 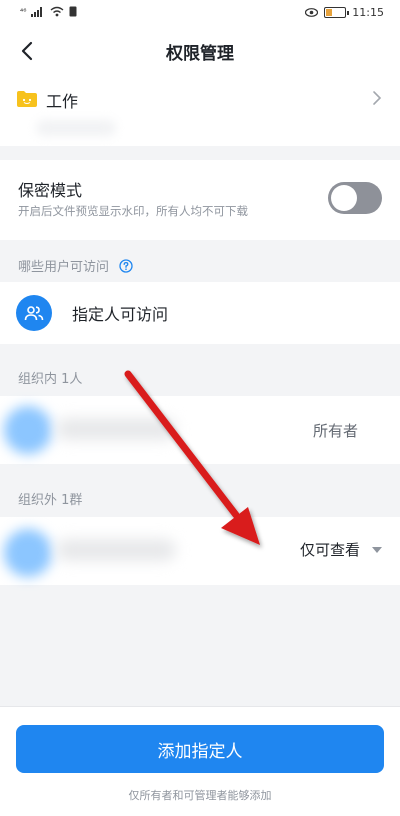 I want to click on secret-mode-title: 保密模式, so click(x=50, y=190).